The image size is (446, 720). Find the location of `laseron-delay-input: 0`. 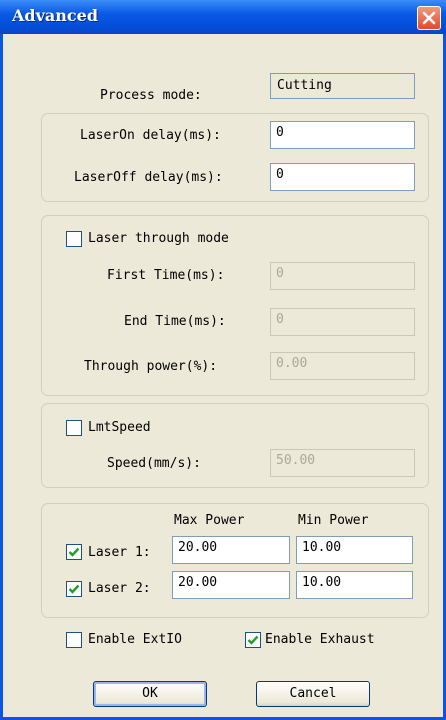

laseron-delay-input: 0 is located at coordinates (342, 135).